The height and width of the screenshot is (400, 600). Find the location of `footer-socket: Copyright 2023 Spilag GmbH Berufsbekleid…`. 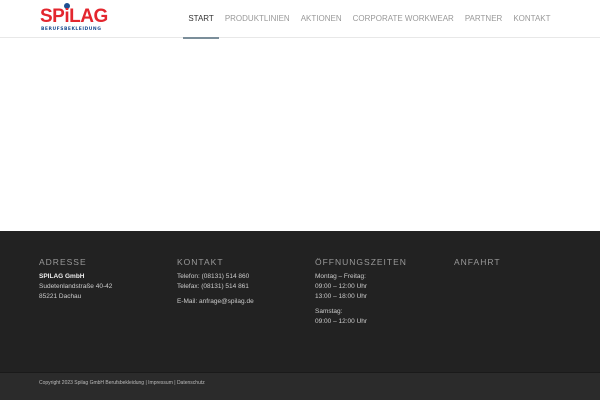

footer-socket: Copyright 2023 Spilag GmbH Berufsbekleid… is located at coordinates (300, 386).